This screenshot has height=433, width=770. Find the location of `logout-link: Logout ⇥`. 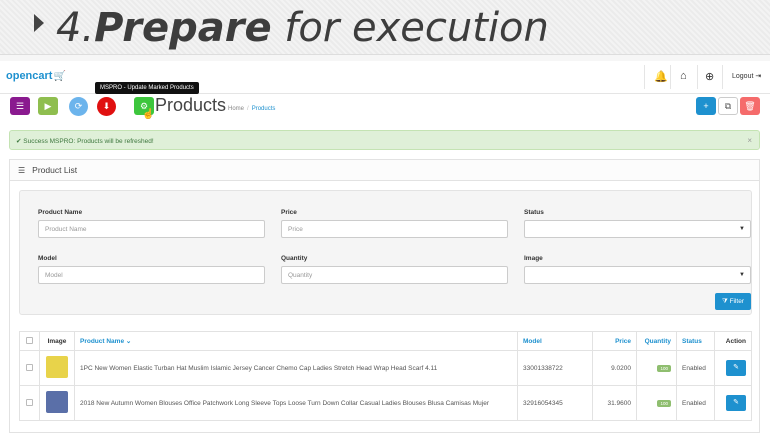

logout-link: Logout ⇥ is located at coordinates (746, 76).